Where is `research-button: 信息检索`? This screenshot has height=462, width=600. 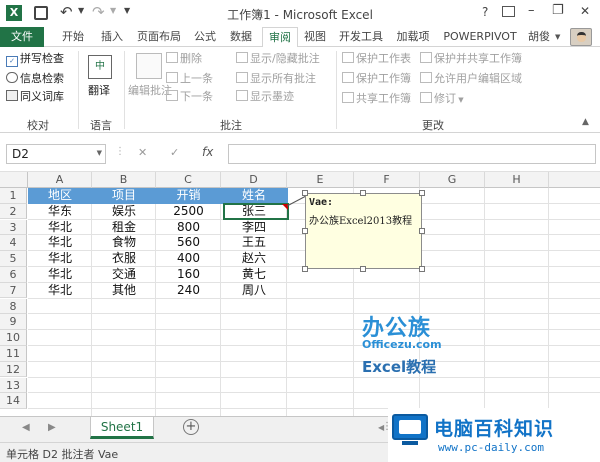
research-button: 信息检索 is located at coordinates (35, 79).